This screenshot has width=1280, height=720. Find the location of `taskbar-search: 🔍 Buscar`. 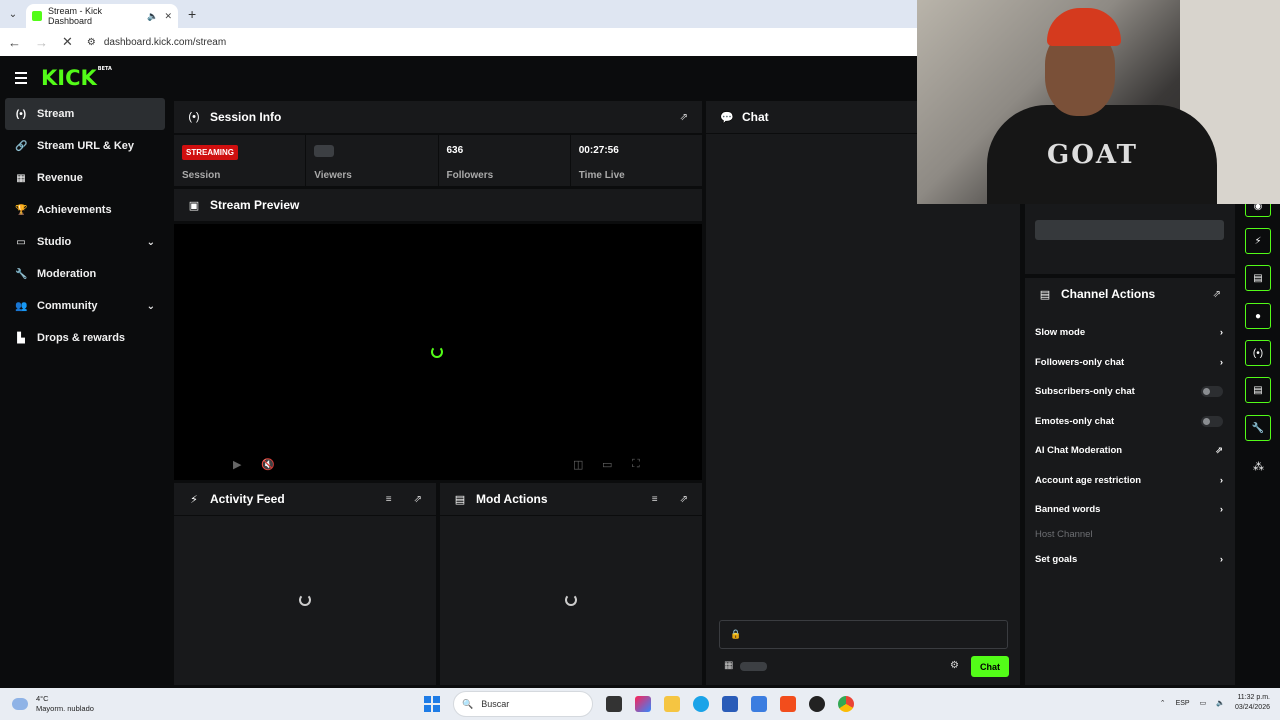

taskbar-search: 🔍 Buscar is located at coordinates (523, 704).